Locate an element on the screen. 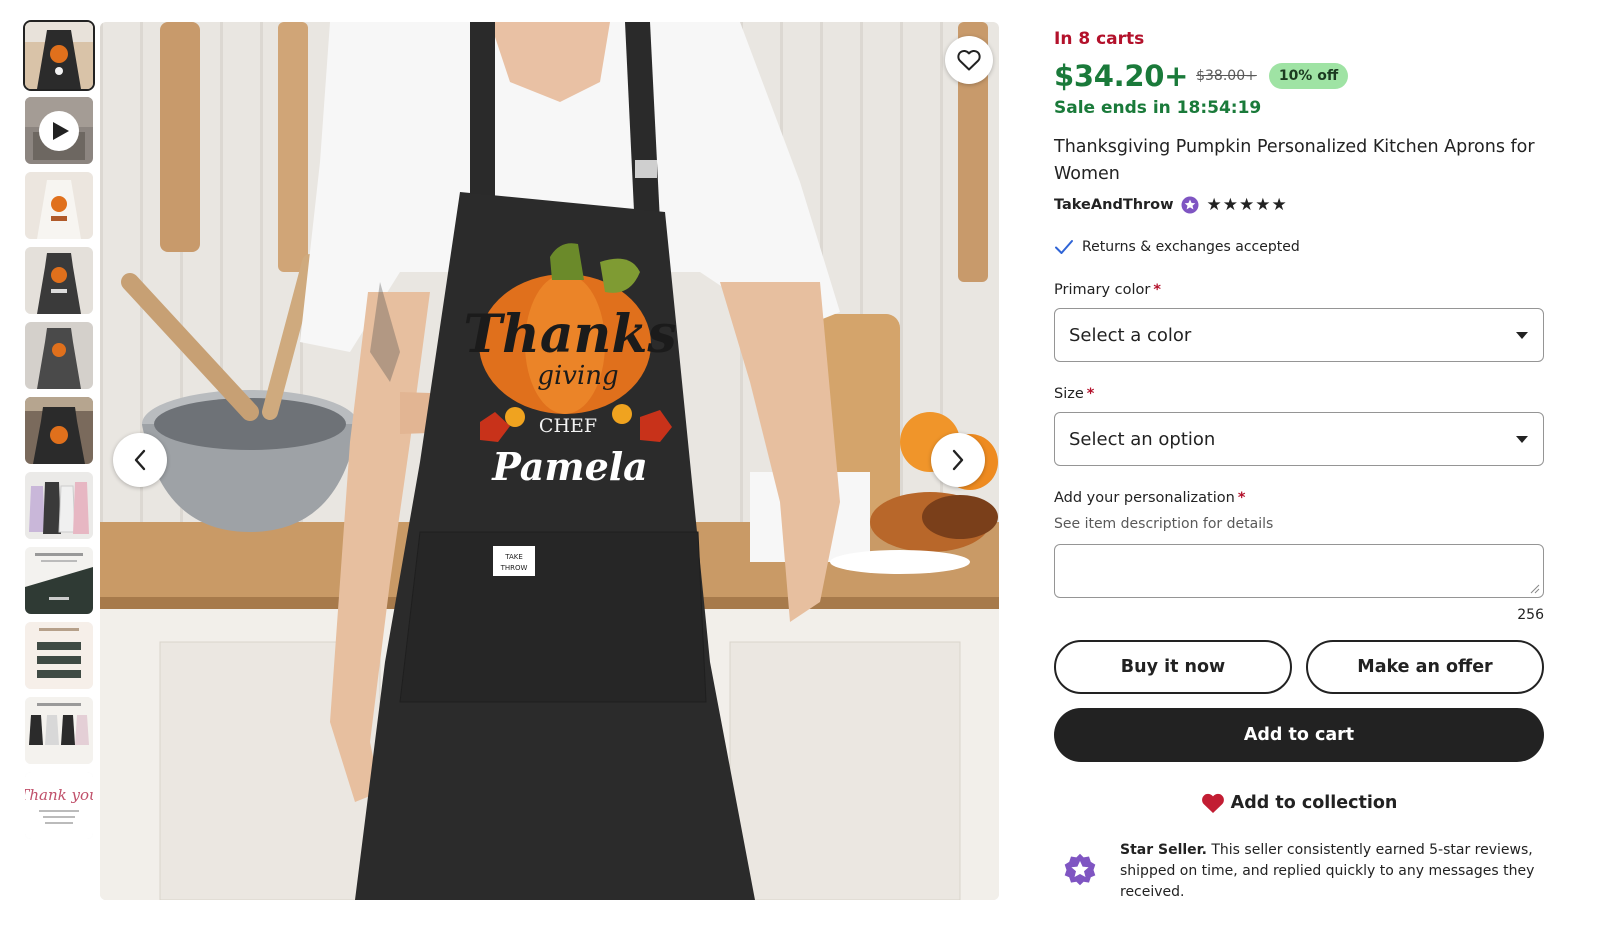 The height and width of the screenshot is (942, 1600). size-select: Select an option is located at coordinates (1299, 439).